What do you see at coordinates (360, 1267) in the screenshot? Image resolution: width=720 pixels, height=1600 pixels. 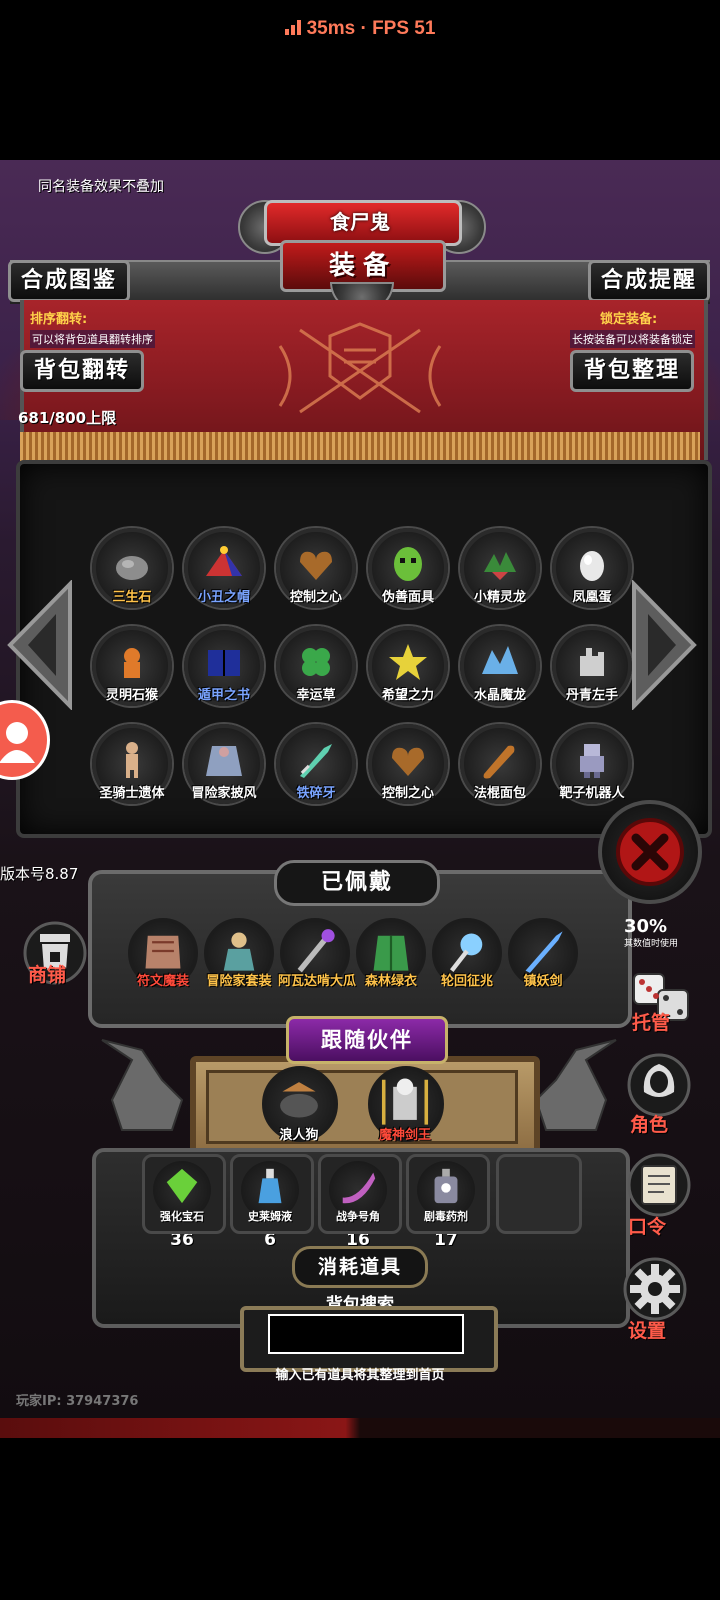 I see `consumables-title: 消耗道具` at bounding box center [360, 1267].